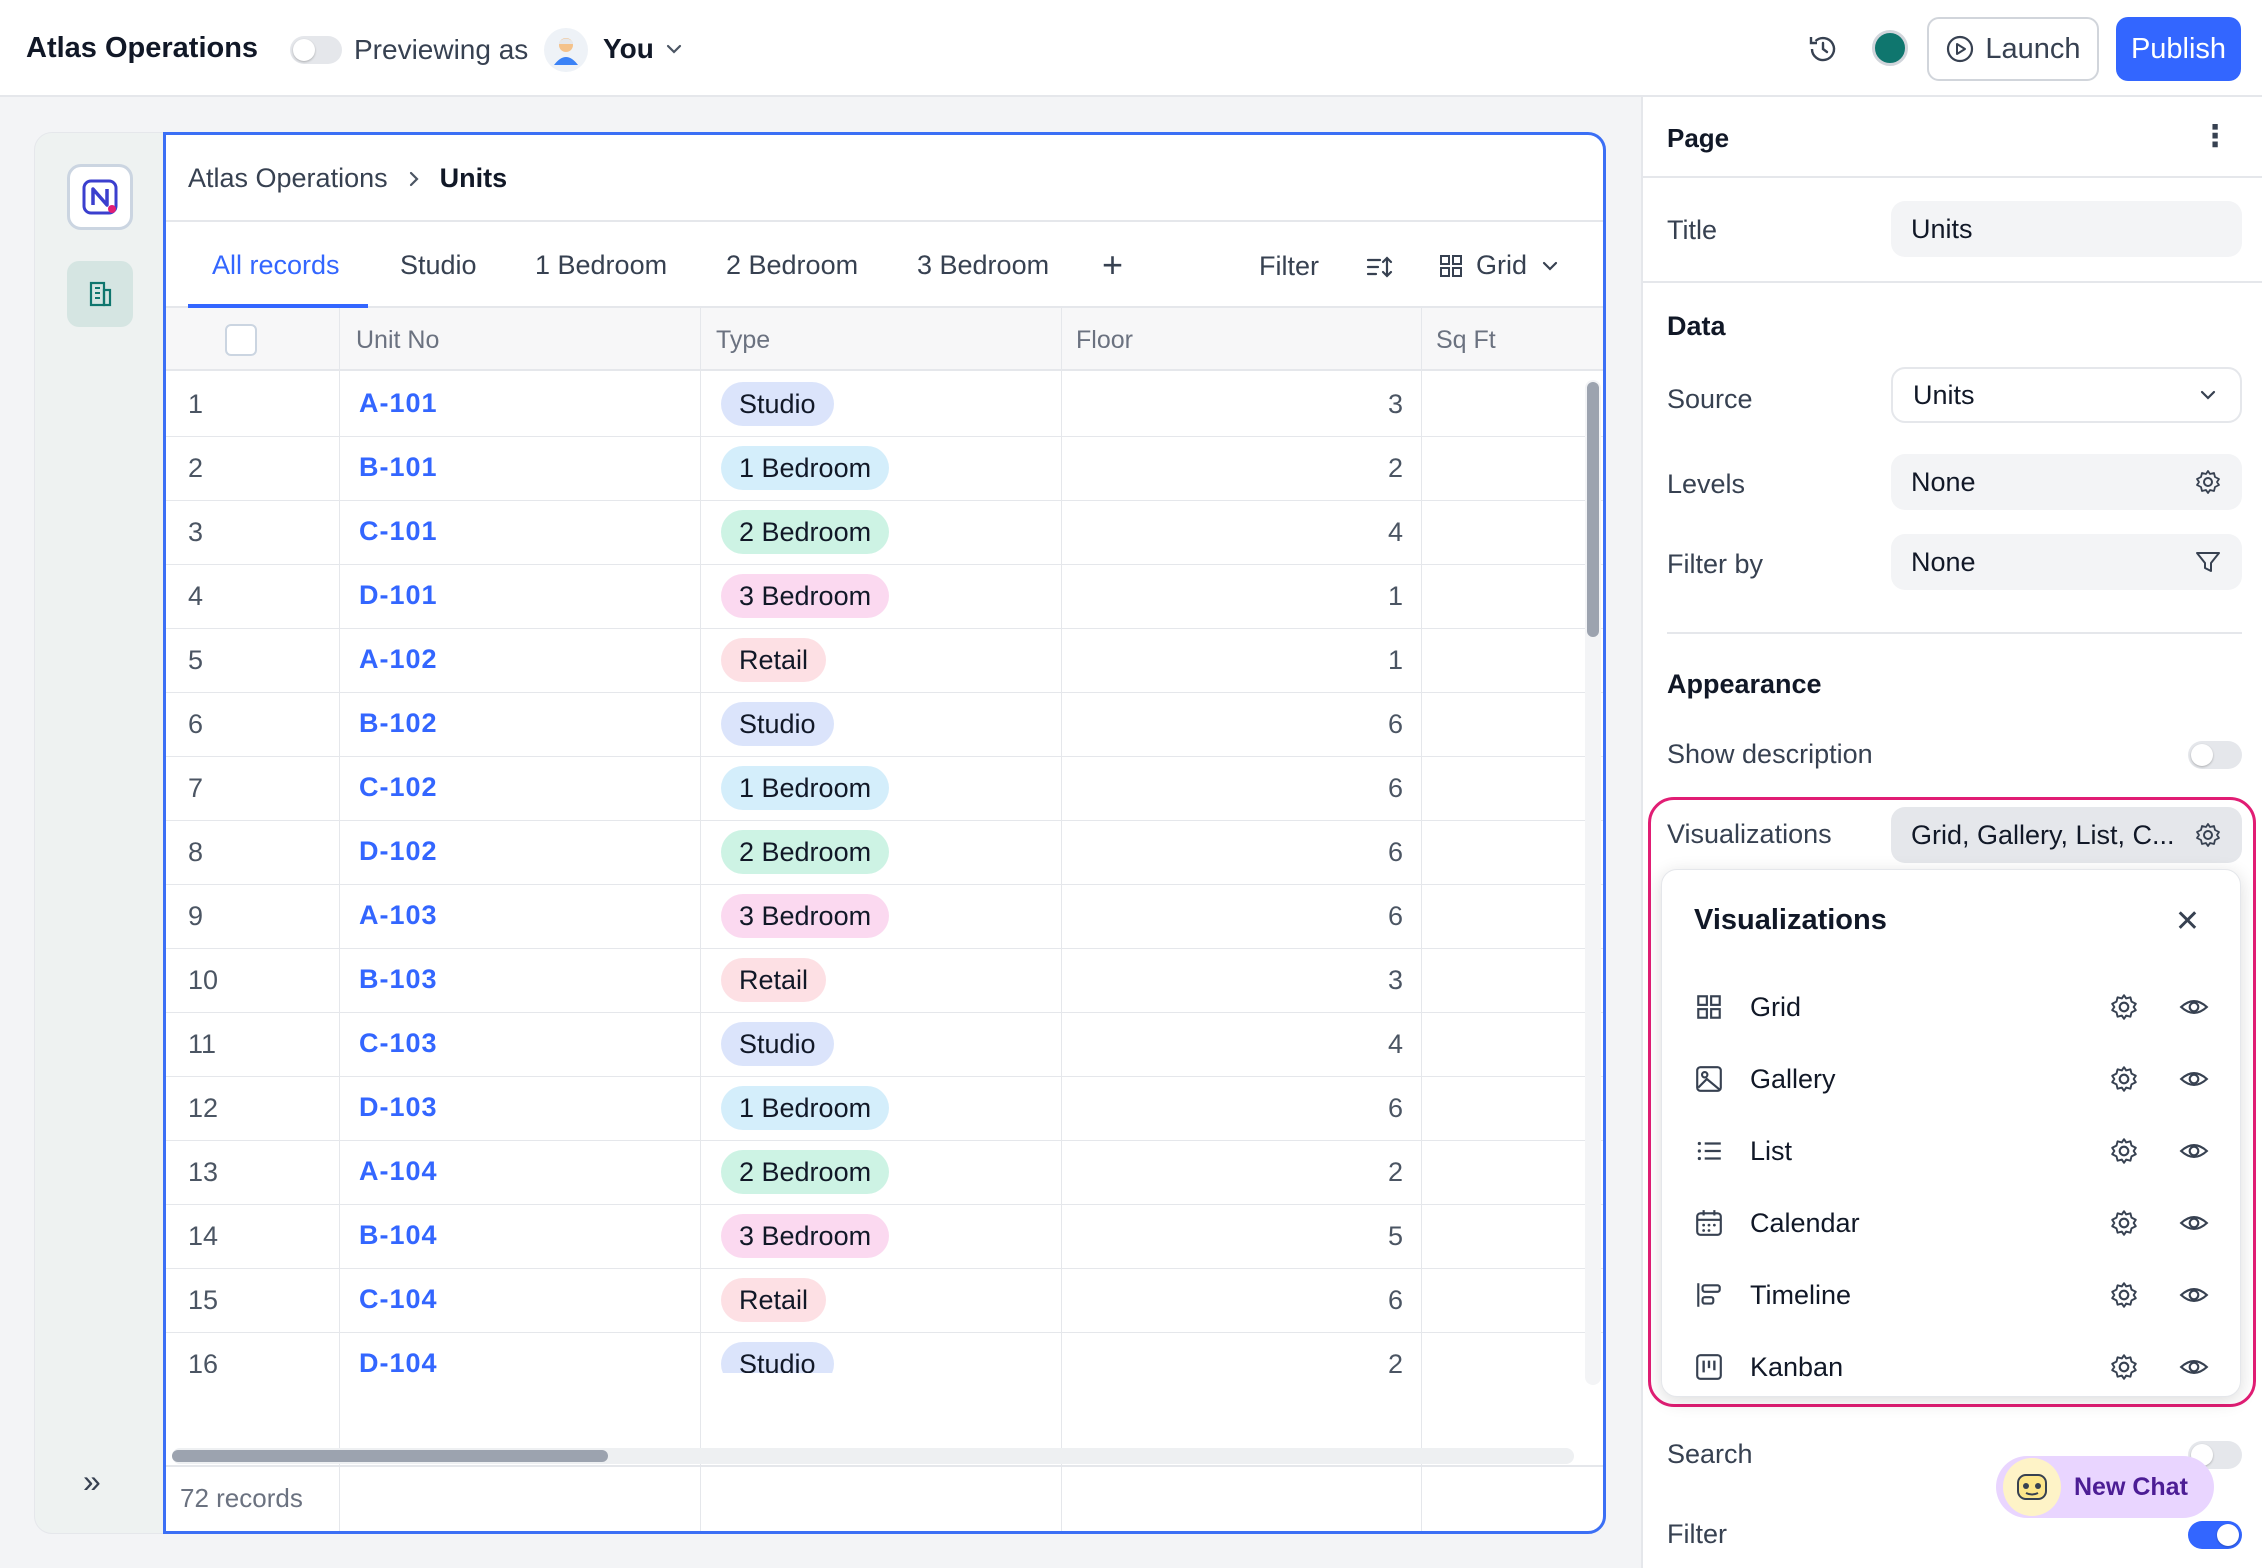  I want to click on horizontal-scroll-thumb, so click(390, 1456).